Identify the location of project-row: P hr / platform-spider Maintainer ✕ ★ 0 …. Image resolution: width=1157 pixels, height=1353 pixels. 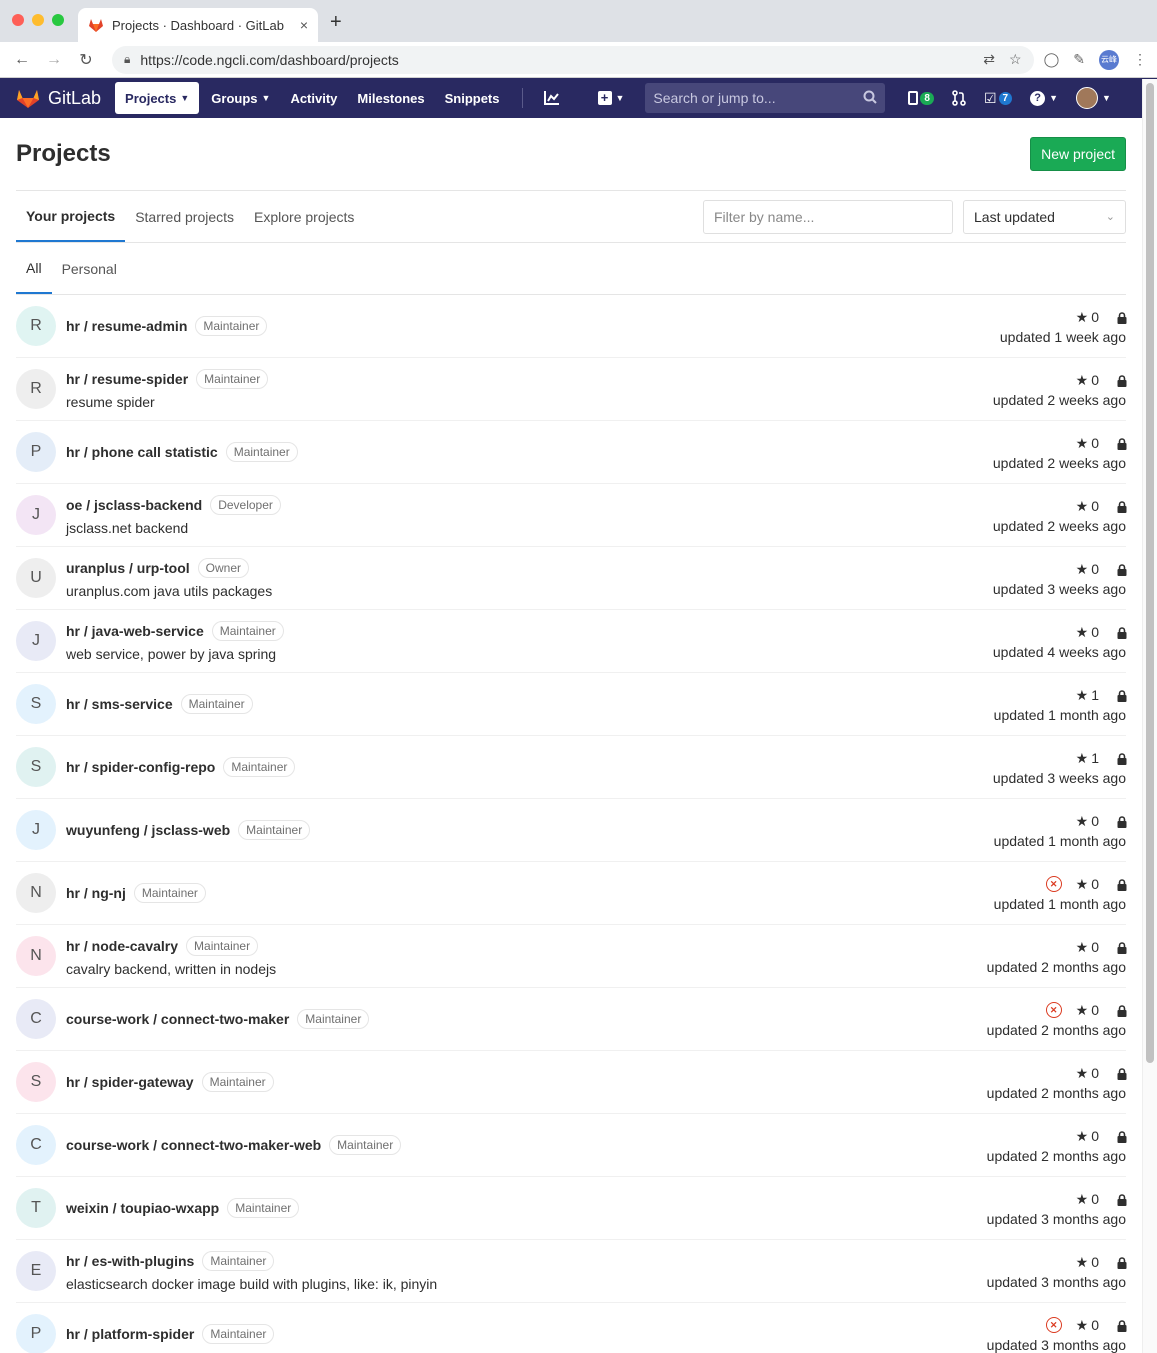
(571, 1328).